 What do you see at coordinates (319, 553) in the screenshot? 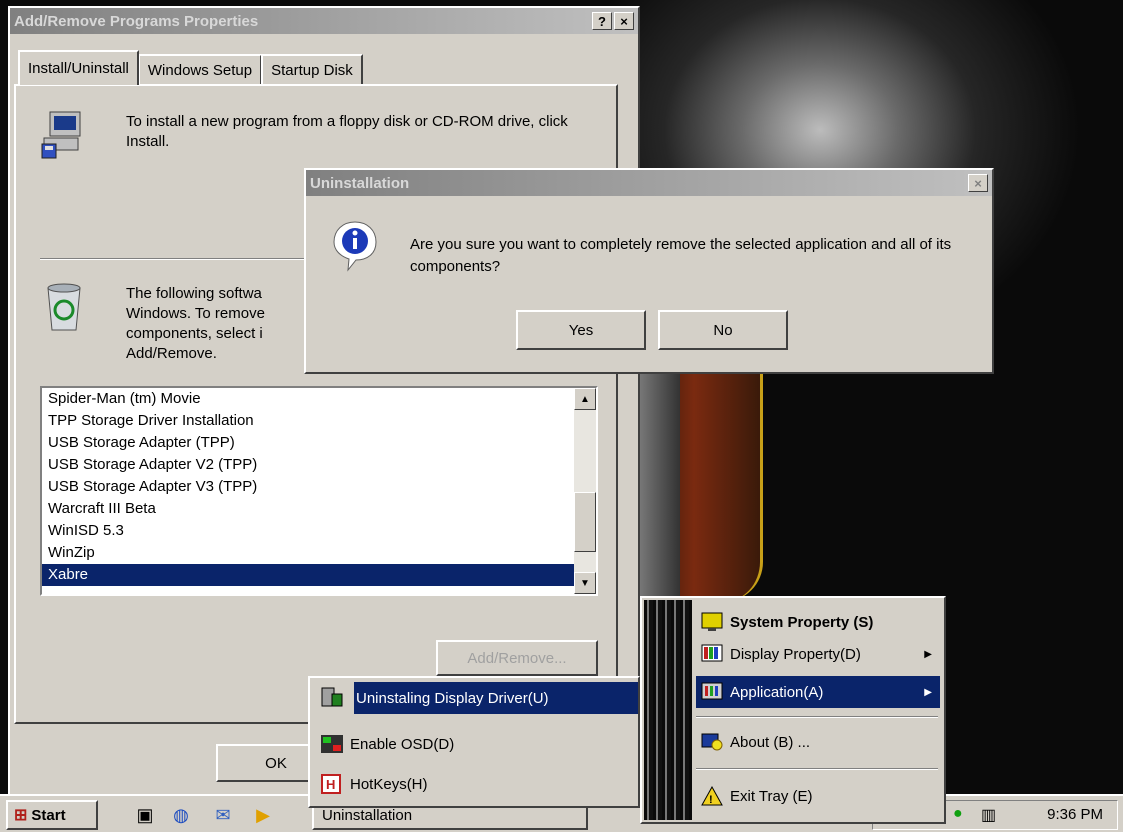
I see `list-item: WinZip` at bounding box center [319, 553].